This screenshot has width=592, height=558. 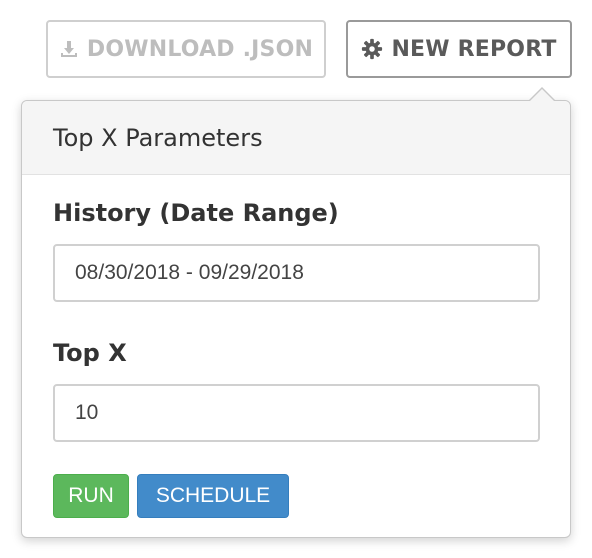 I want to click on popover-arrow-fill, so click(x=542, y=95).